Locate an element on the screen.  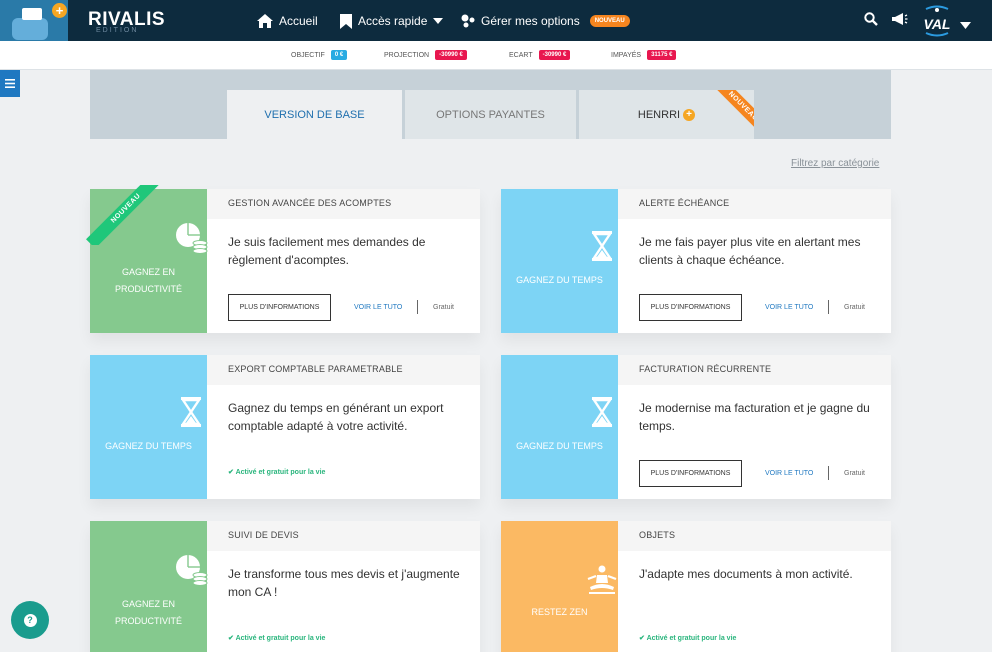
tab-label: OPTIONS PAYANTES is located at coordinates (490, 114).